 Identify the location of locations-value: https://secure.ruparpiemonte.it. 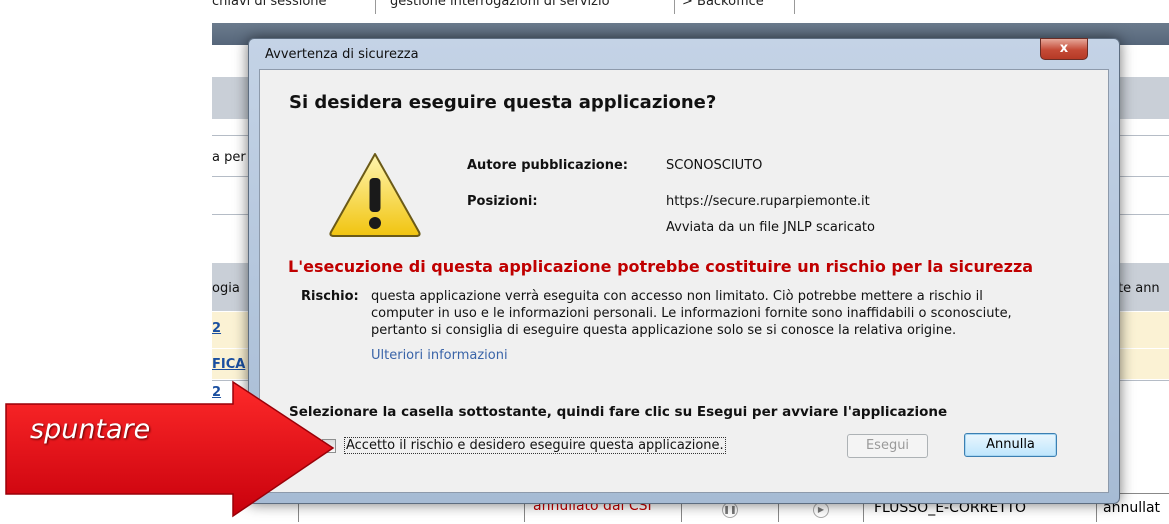
(768, 201).